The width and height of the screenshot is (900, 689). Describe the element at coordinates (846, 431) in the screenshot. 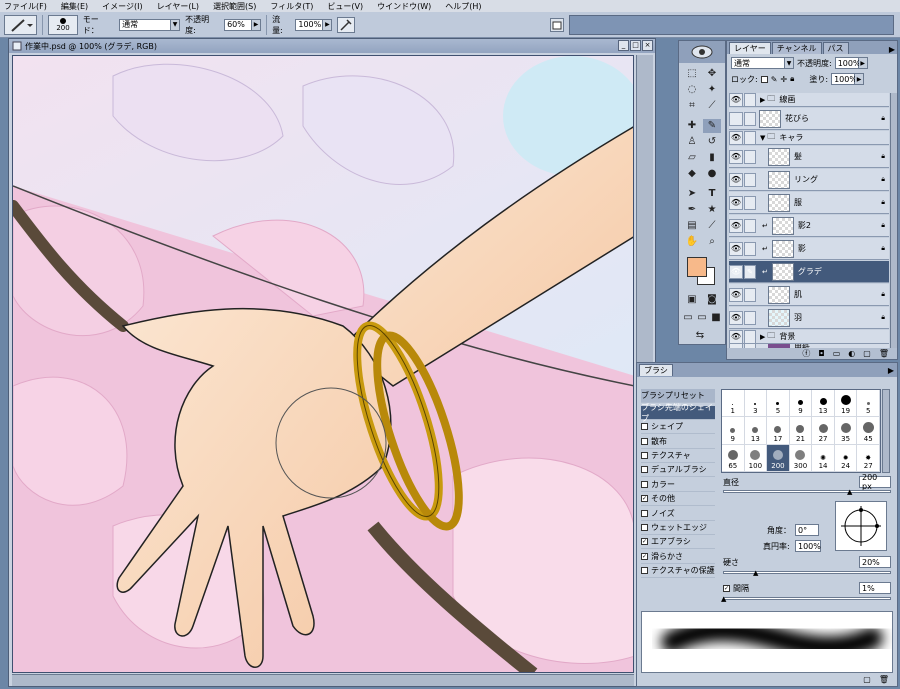

I see `brush-cell: 35` at that location.